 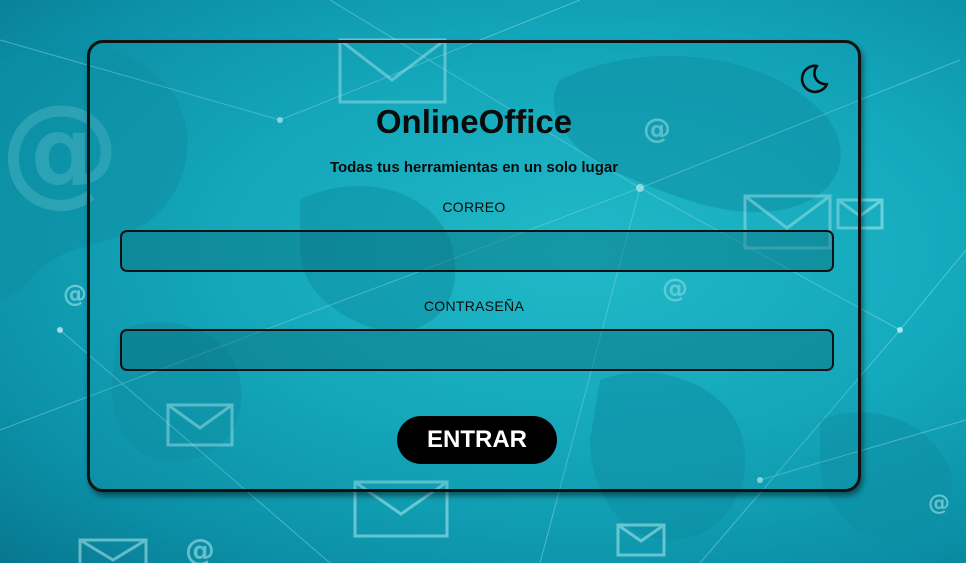 What do you see at coordinates (474, 306) in the screenshot?
I see `password-label: CONTRASEÑA` at bounding box center [474, 306].